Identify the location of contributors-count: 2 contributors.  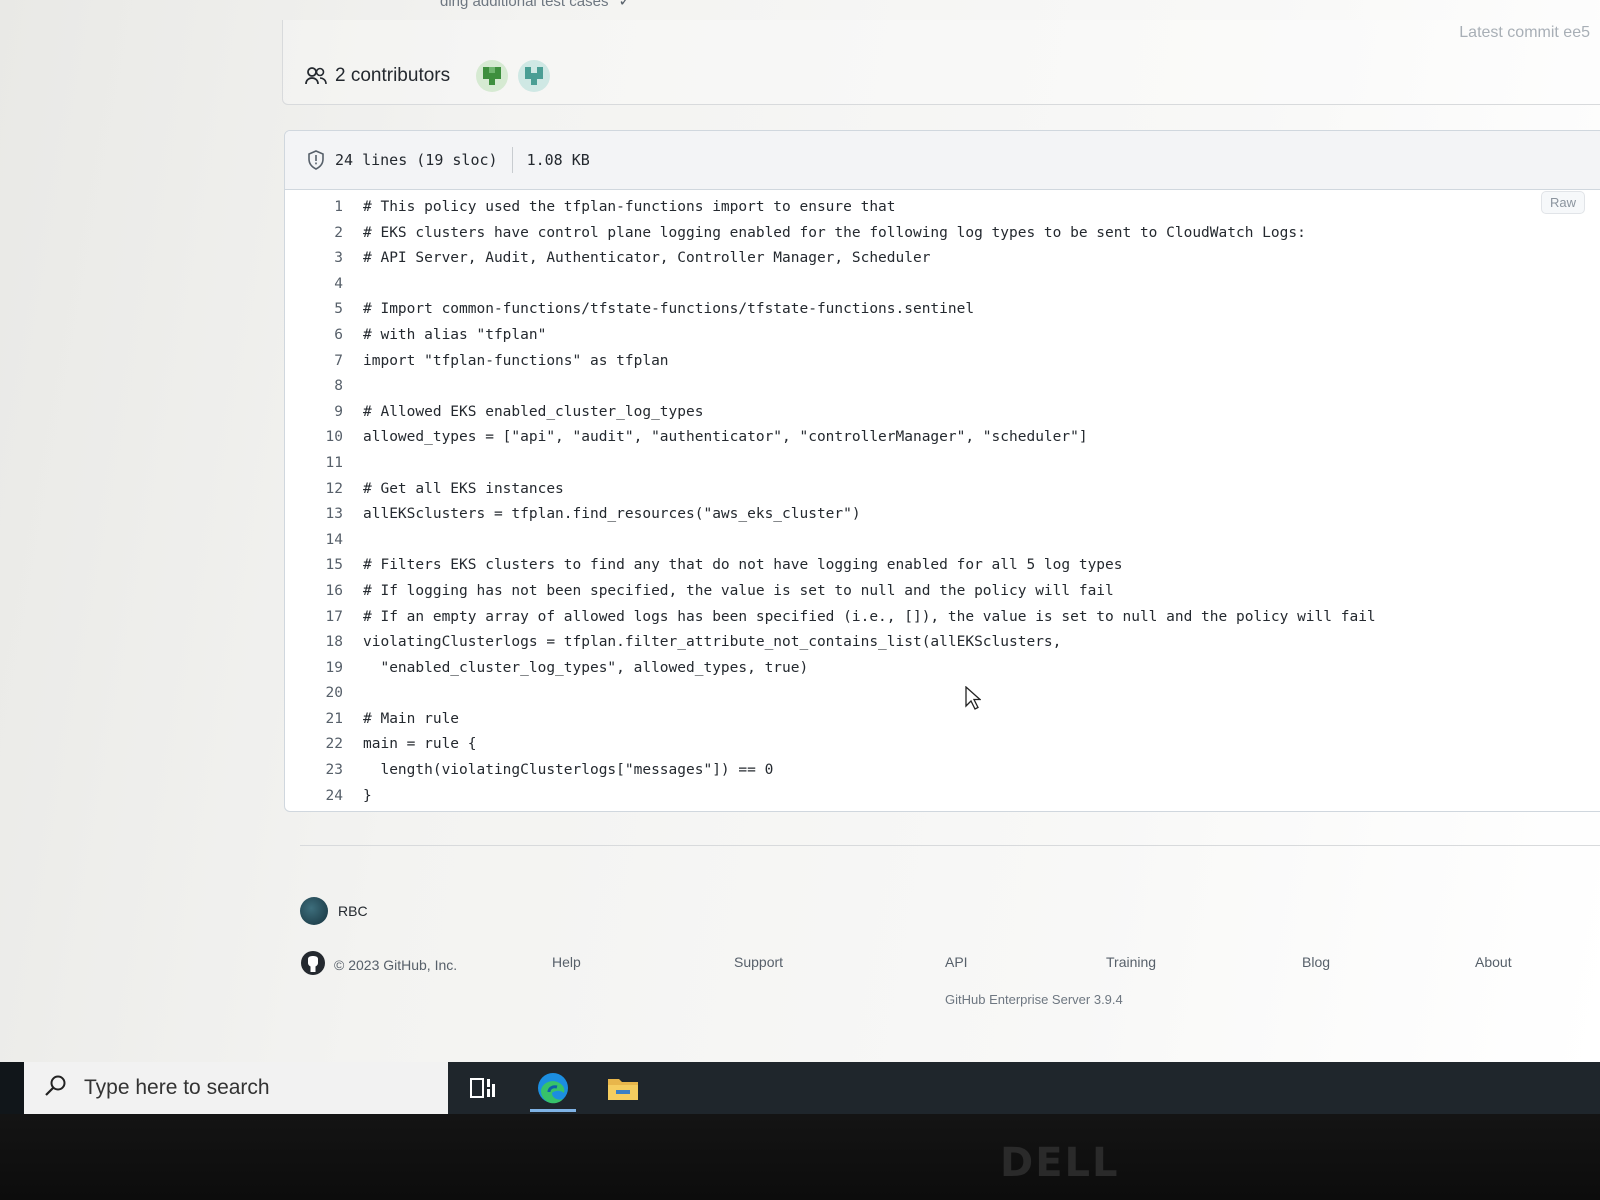
(392, 76).